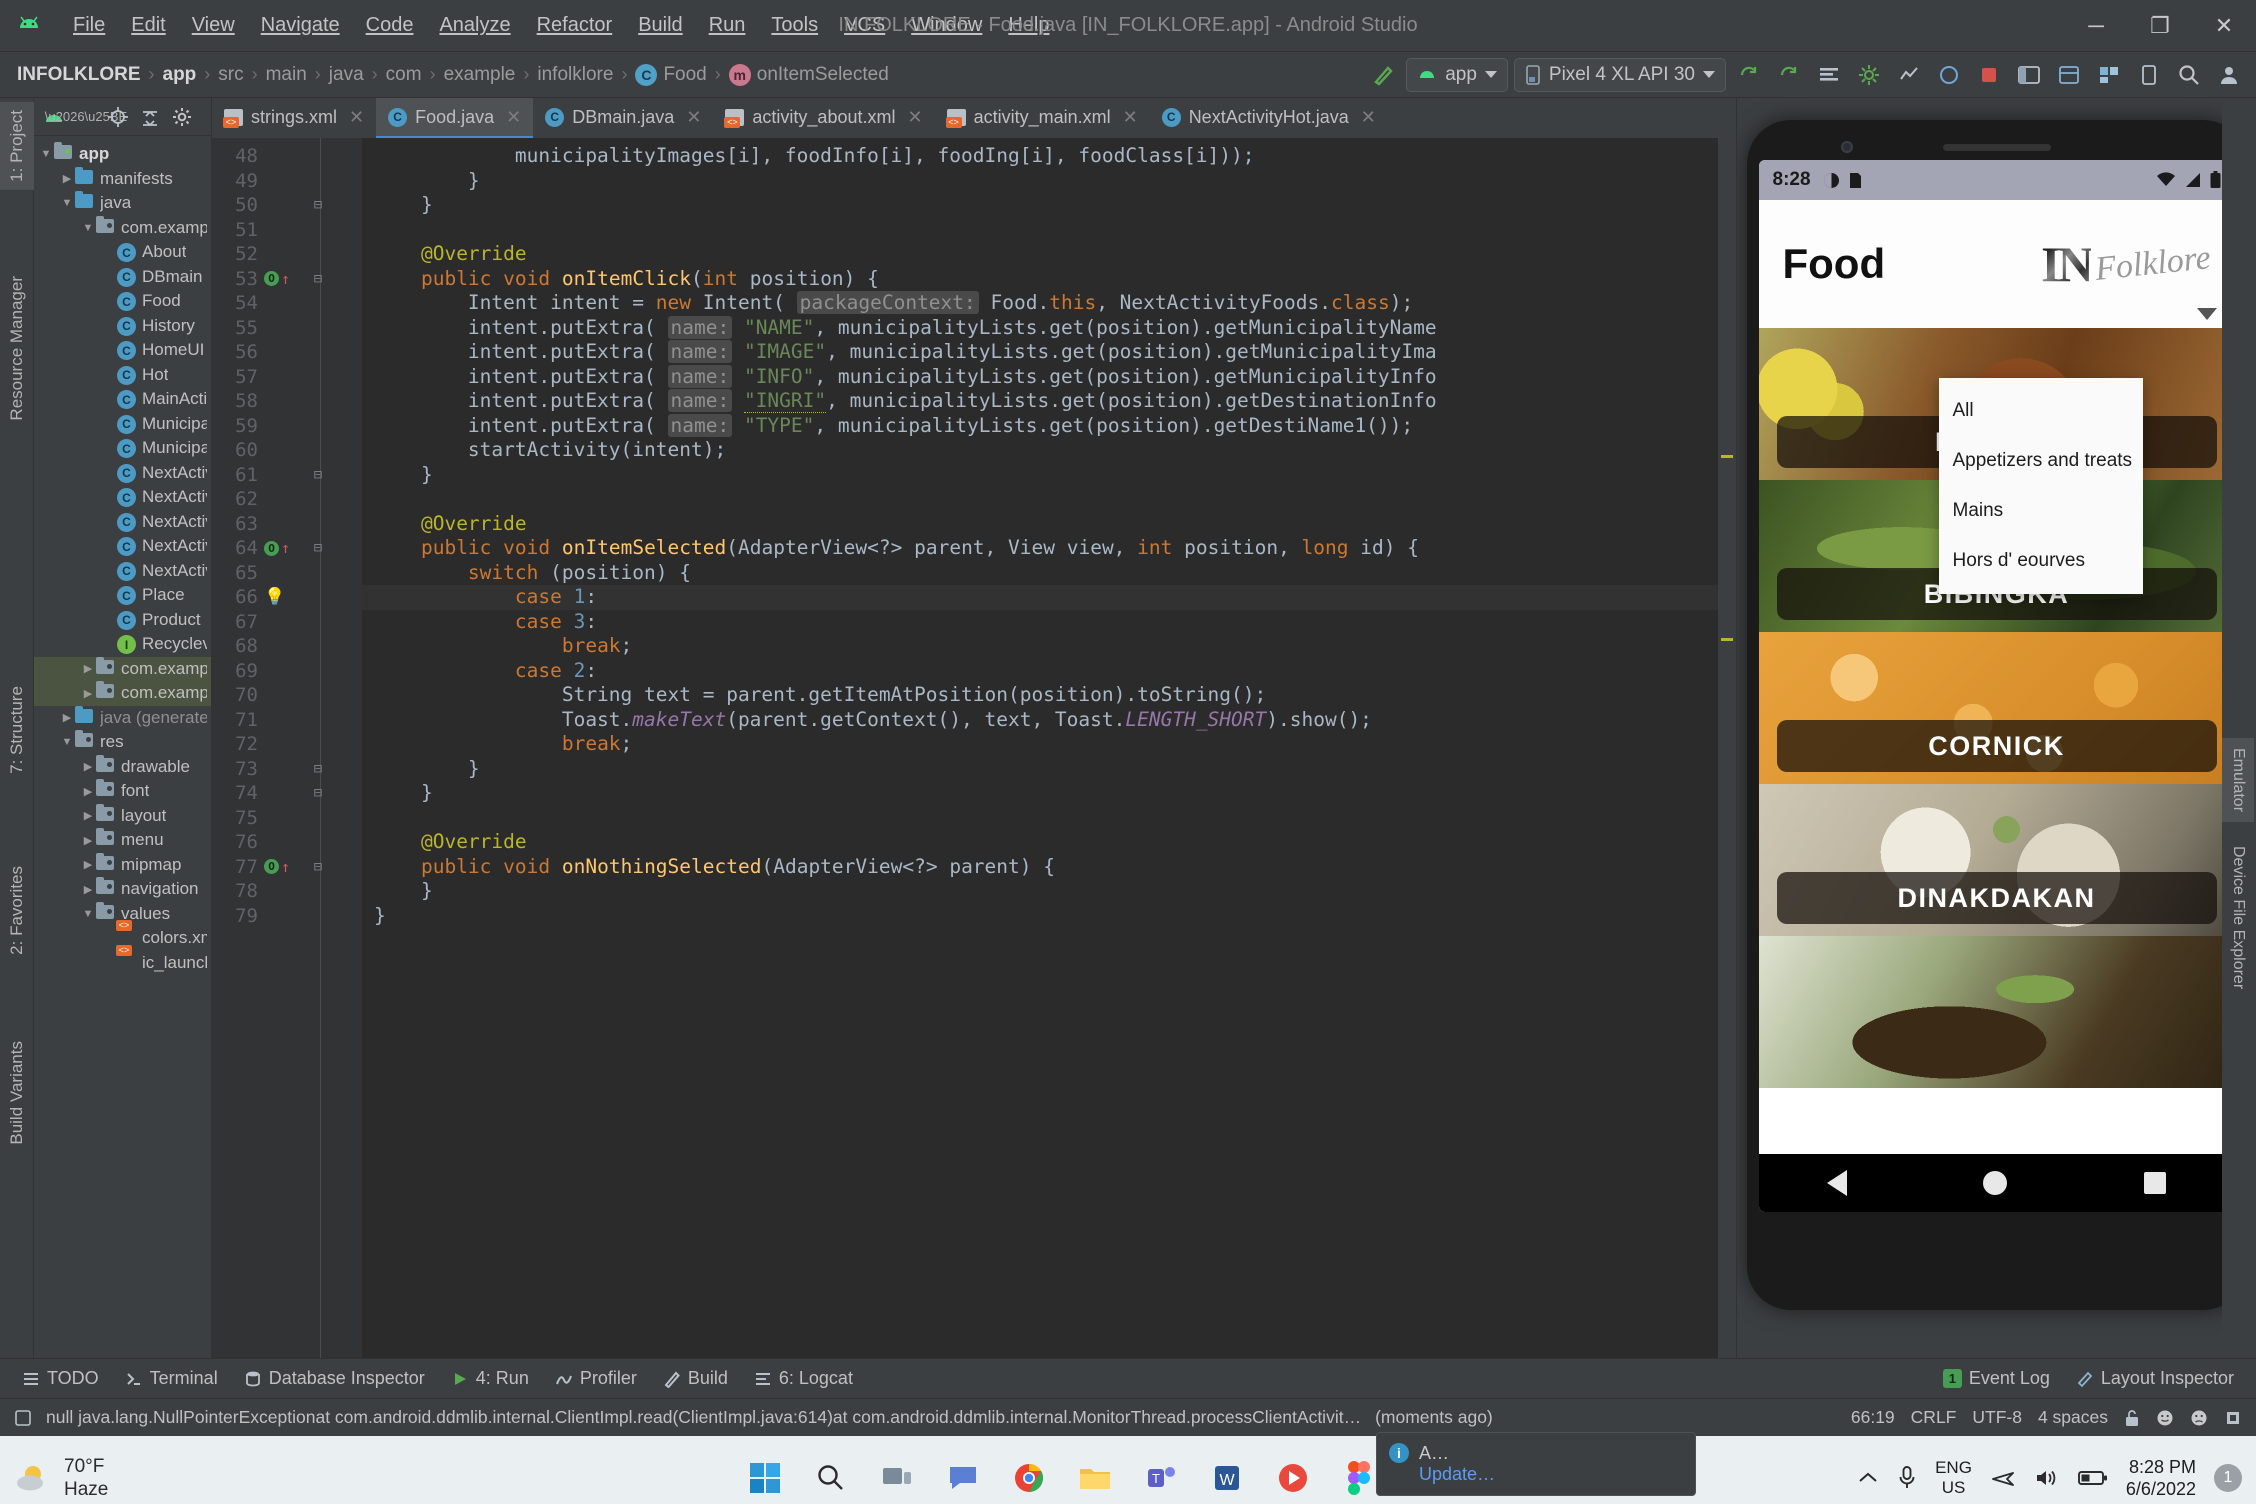 Image resolution: width=2256 pixels, height=1504 pixels. I want to click on tree-item-mipmap: mipmap, so click(122, 865).